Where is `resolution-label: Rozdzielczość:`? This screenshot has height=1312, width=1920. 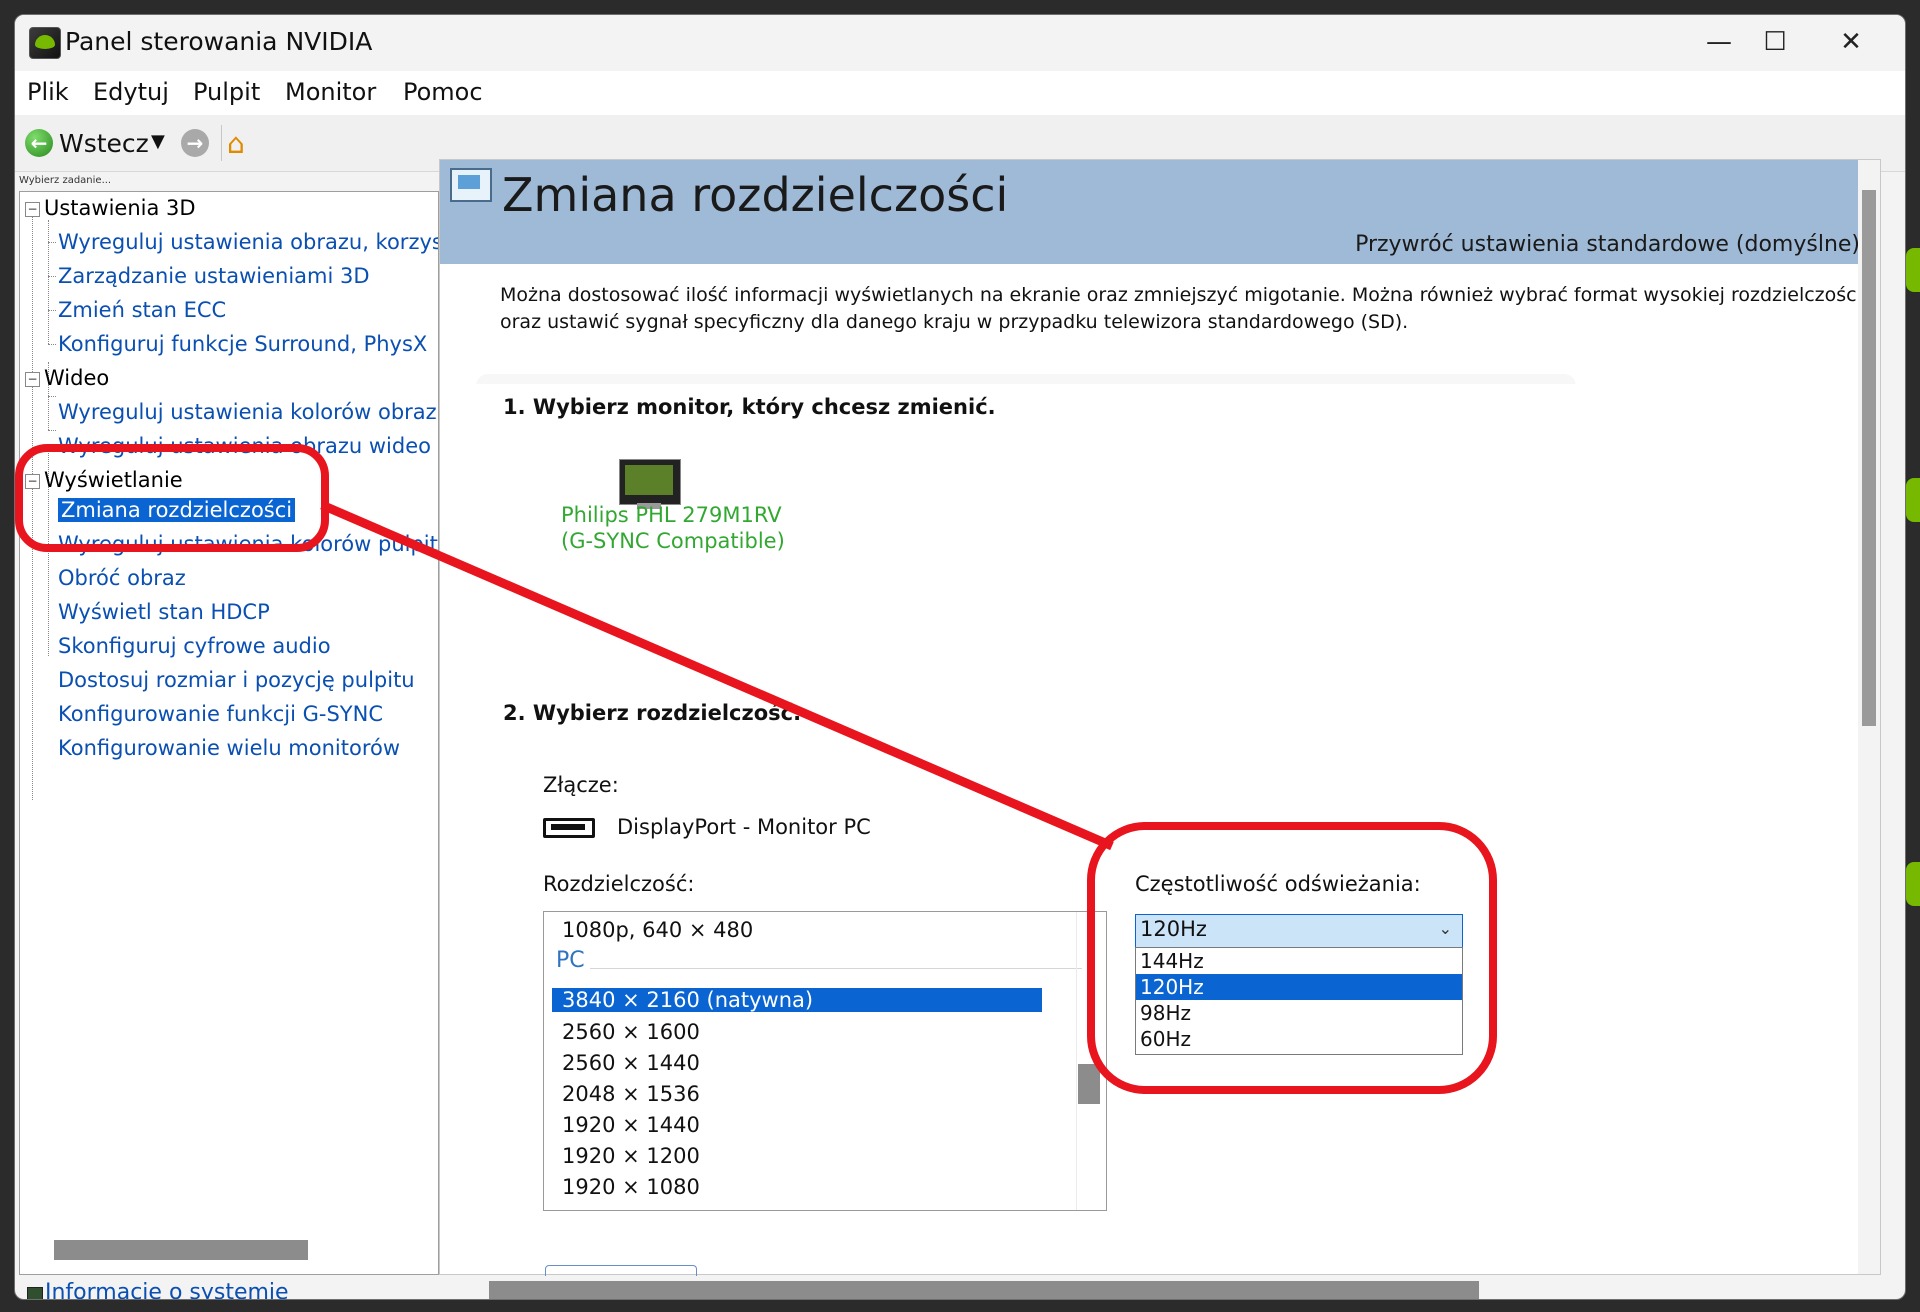 resolution-label: Rozdzielczość: is located at coordinates (619, 884).